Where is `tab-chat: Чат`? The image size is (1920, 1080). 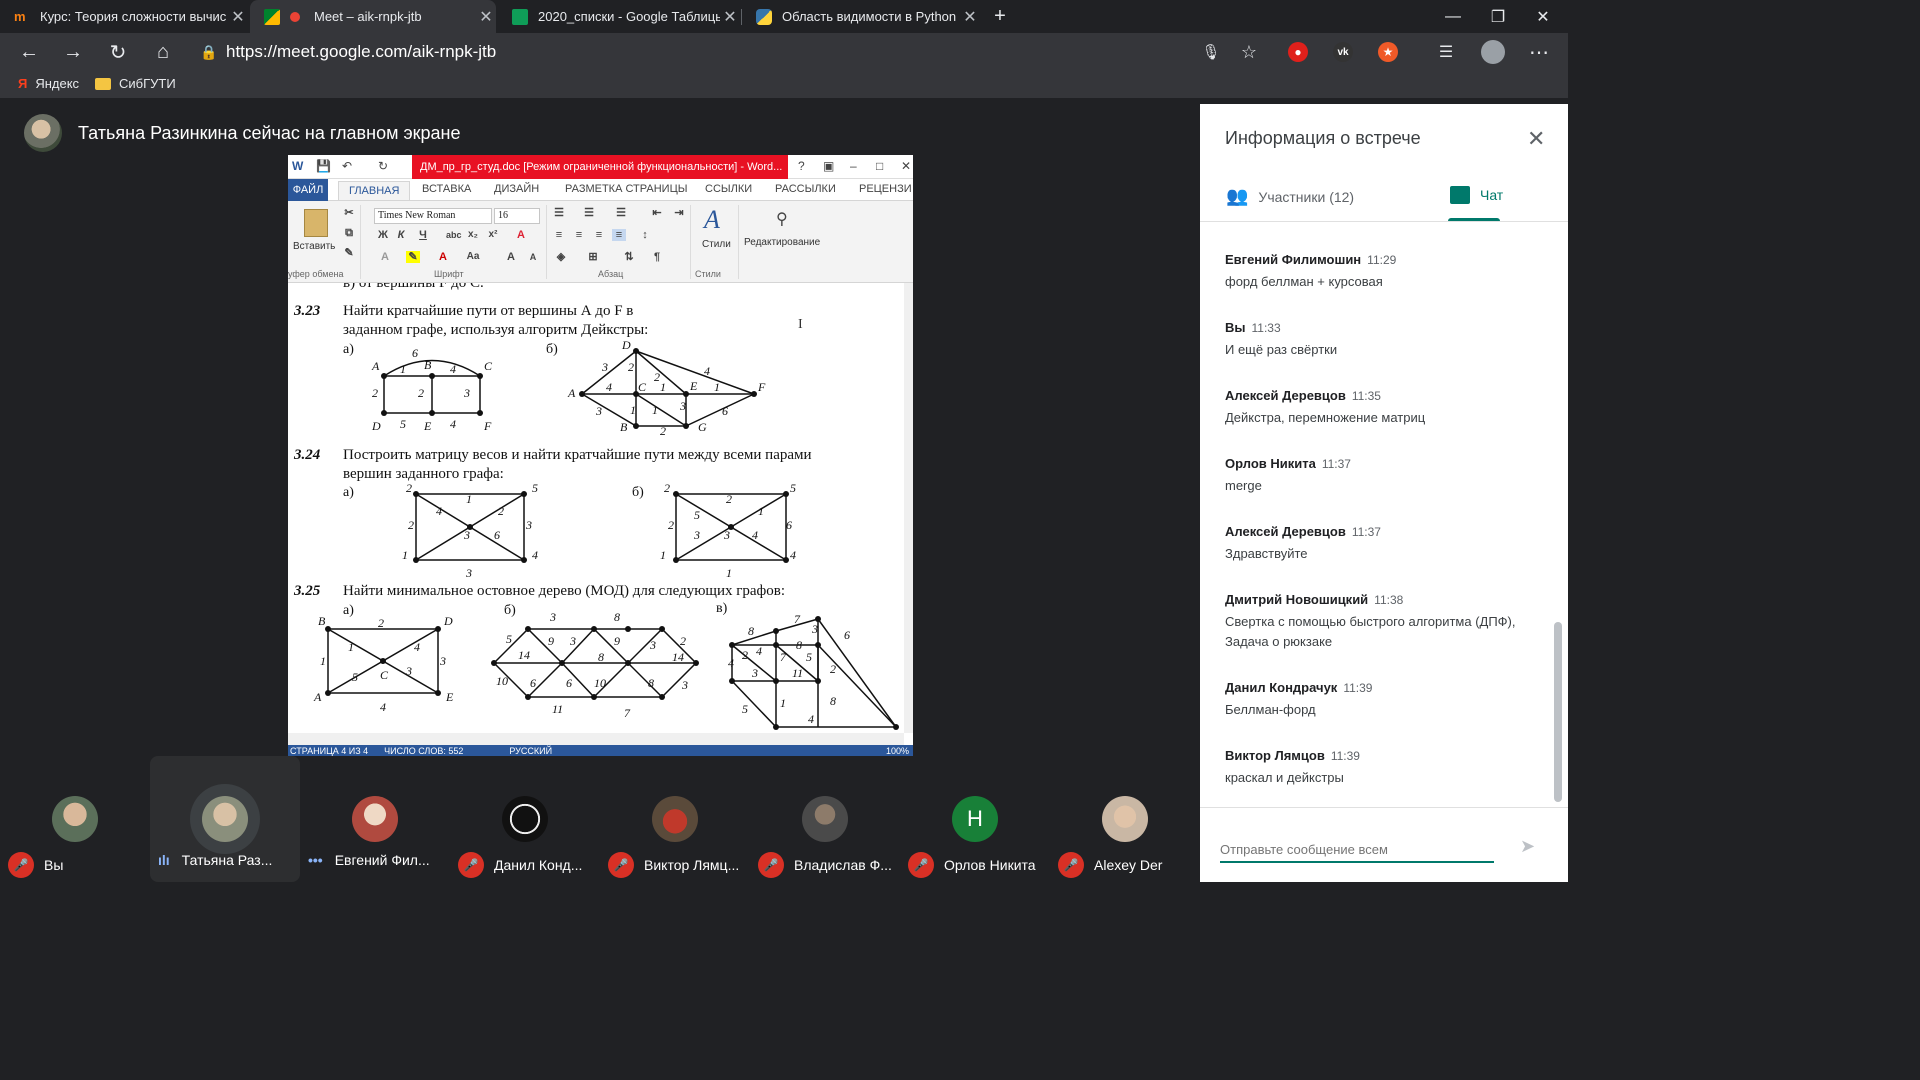
tab-chat: Чат is located at coordinates (1476, 195).